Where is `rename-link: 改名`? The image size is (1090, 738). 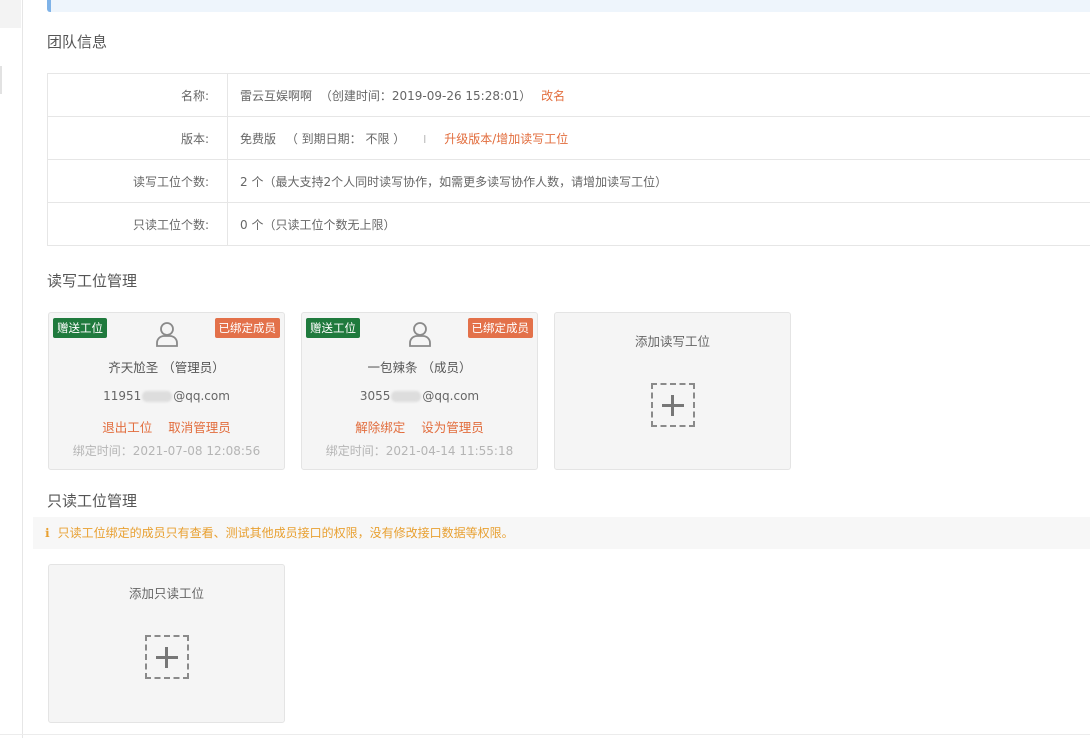
rename-link: 改名 is located at coordinates (553, 96).